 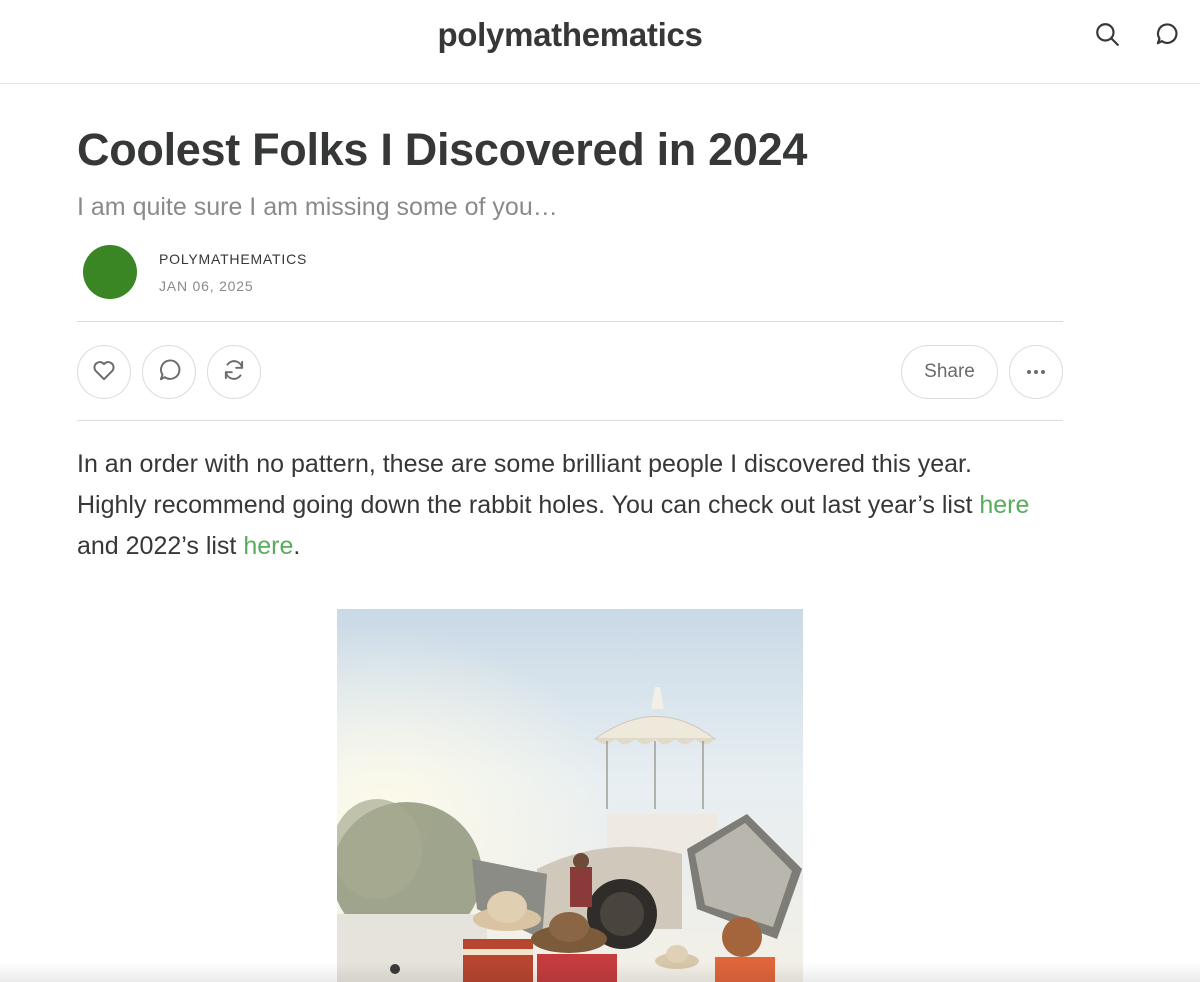 What do you see at coordinates (110, 272) in the screenshot?
I see `author-avatar` at bounding box center [110, 272].